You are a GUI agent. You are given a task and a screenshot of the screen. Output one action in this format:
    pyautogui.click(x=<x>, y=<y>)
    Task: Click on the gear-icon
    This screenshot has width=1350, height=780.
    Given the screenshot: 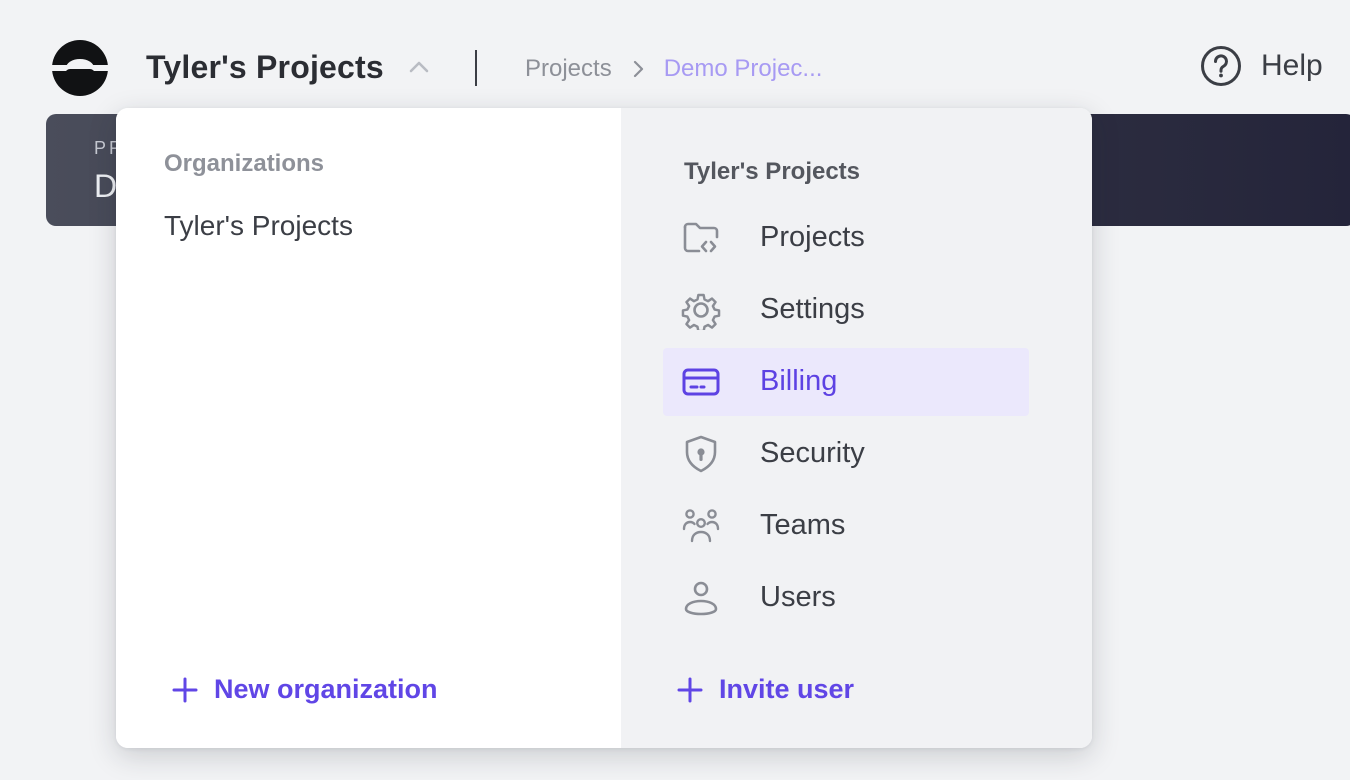 What is the action you would take?
    pyautogui.click(x=701, y=311)
    